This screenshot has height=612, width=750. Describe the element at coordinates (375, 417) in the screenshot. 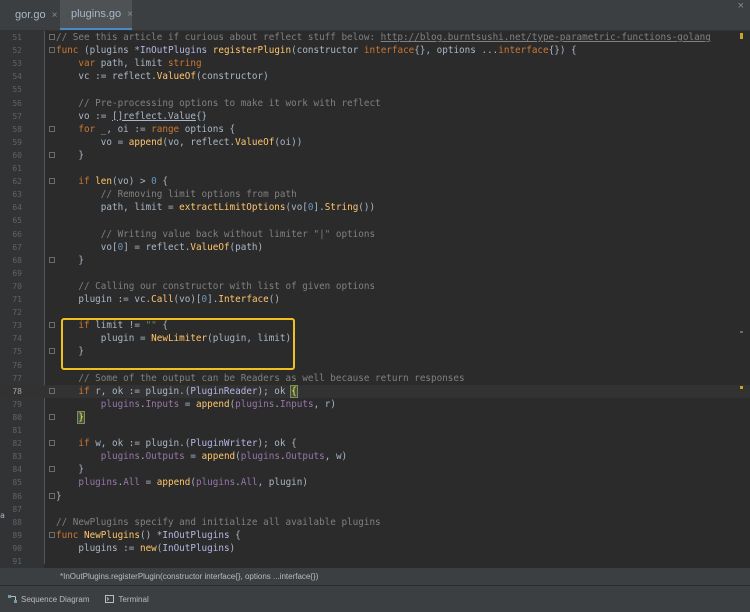

I see `code-line: 80 }` at that location.